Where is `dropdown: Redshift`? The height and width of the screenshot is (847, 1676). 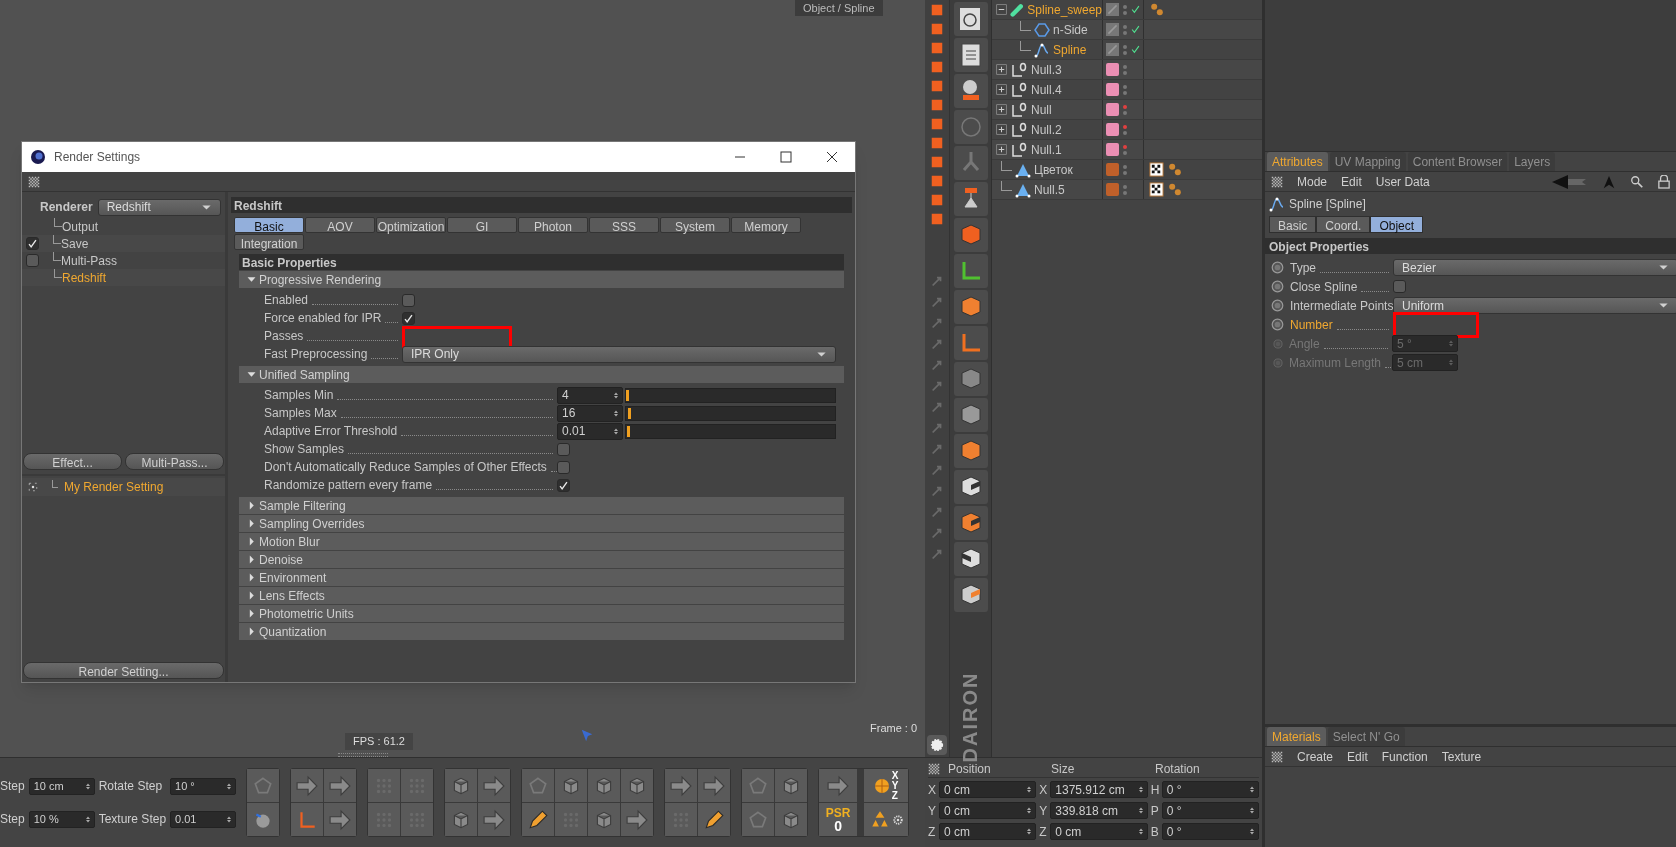 dropdown: Redshift is located at coordinates (159, 207).